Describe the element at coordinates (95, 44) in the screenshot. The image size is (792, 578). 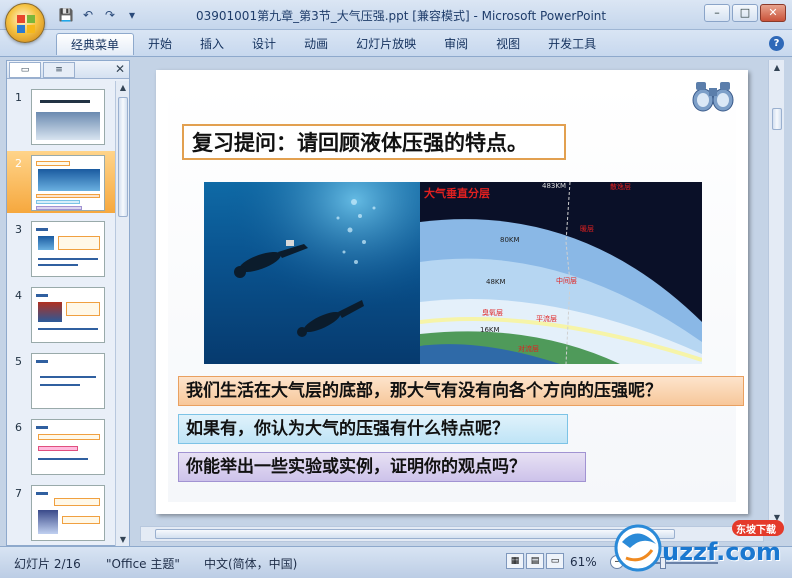
I see `tab-classic-menu: 经典菜单` at that location.